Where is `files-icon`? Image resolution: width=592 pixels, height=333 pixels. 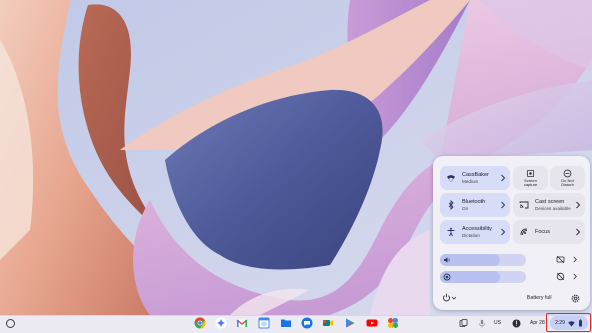 files-icon is located at coordinates (286, 323).